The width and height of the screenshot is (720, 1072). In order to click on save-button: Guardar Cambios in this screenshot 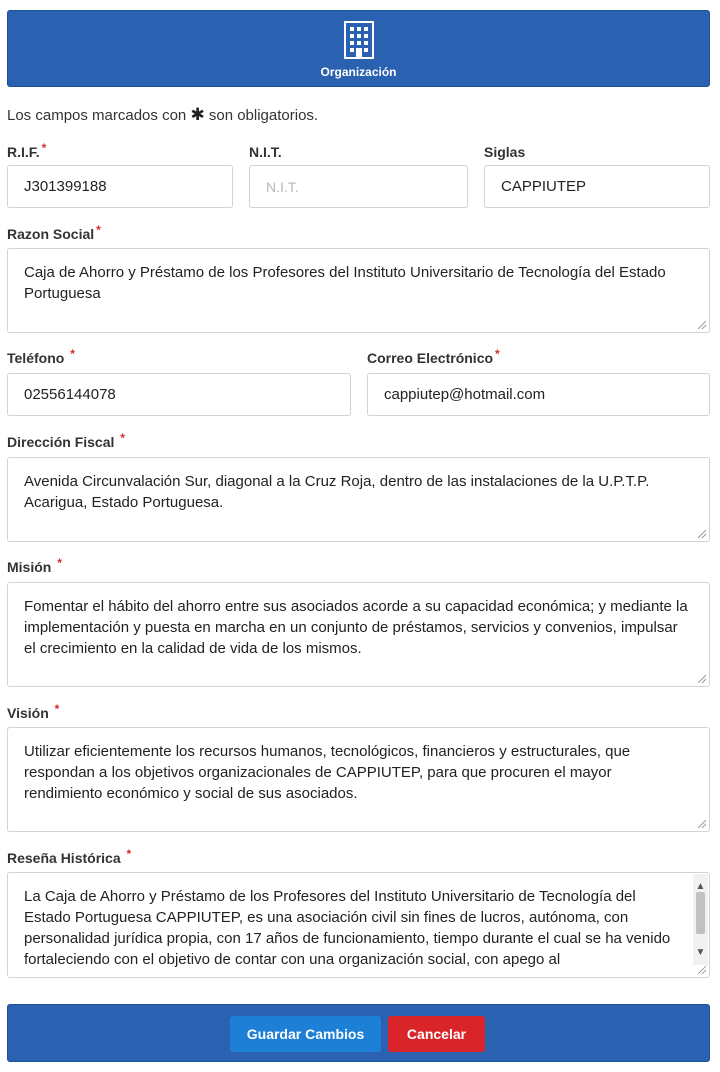, I will do `click(305, 1034)`.